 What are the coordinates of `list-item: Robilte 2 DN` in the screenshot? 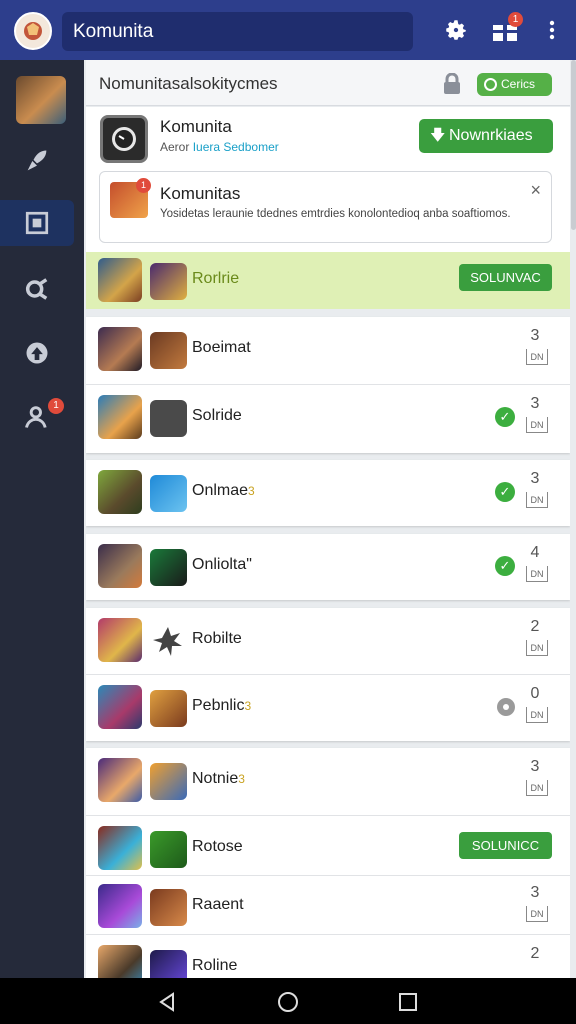 It's located at (328, 641).